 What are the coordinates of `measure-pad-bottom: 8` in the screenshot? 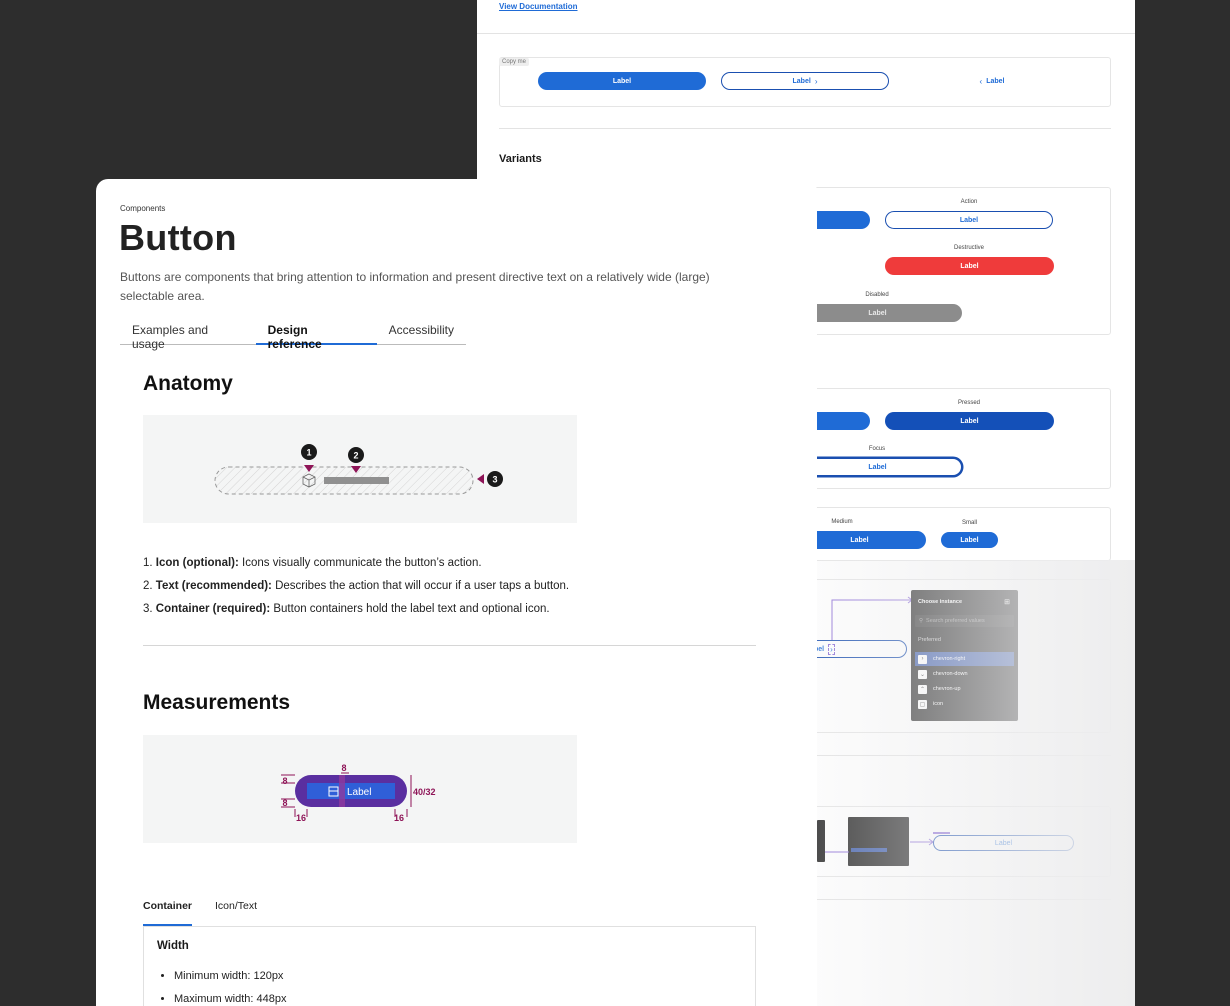 It's located at (284, 803).